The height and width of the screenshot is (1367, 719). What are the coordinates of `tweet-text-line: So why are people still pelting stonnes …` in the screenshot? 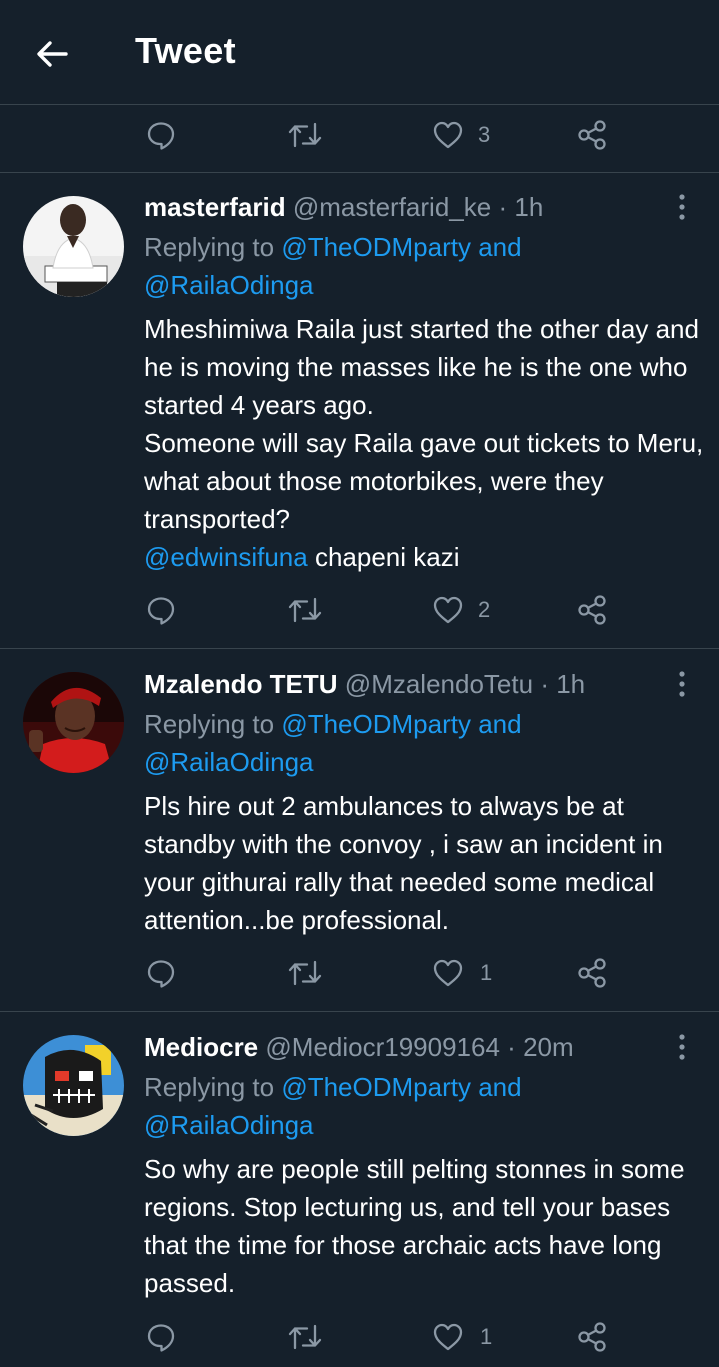 It's located at (414, 1226).